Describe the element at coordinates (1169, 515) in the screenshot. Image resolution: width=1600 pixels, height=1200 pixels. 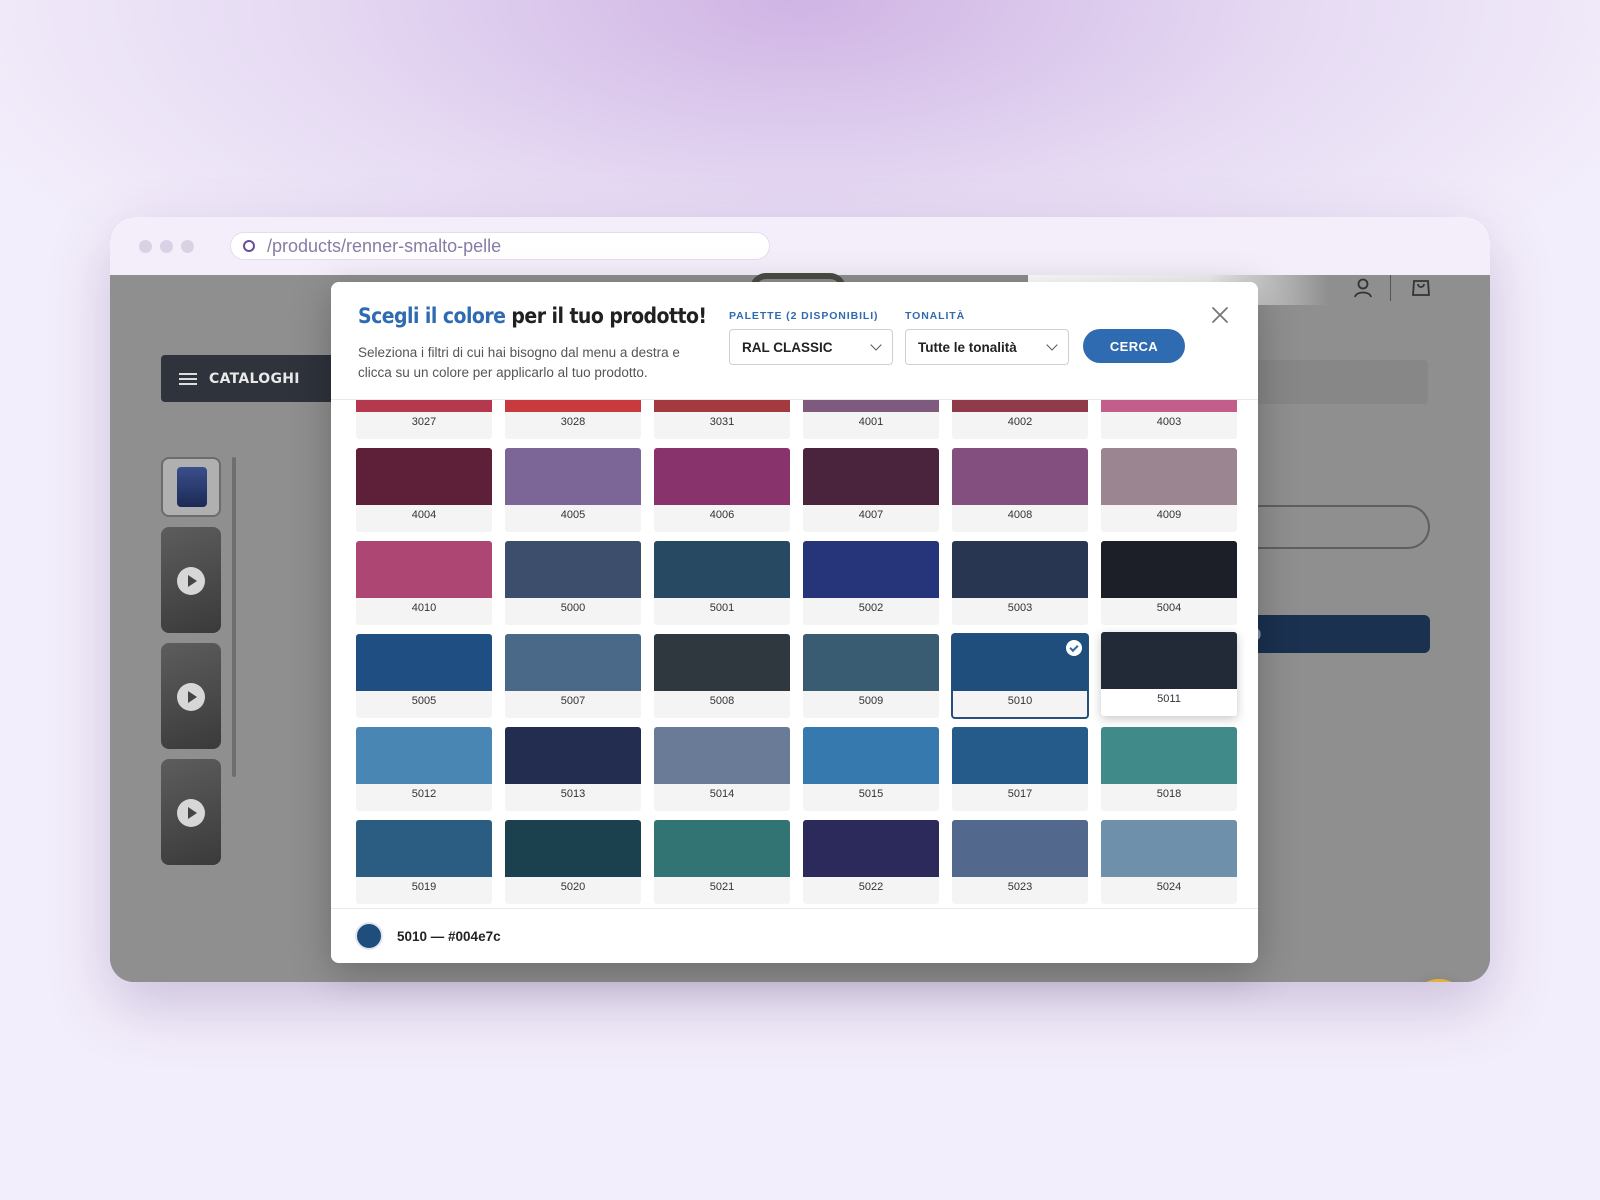
I see `swatch-code: 4009` at that location.